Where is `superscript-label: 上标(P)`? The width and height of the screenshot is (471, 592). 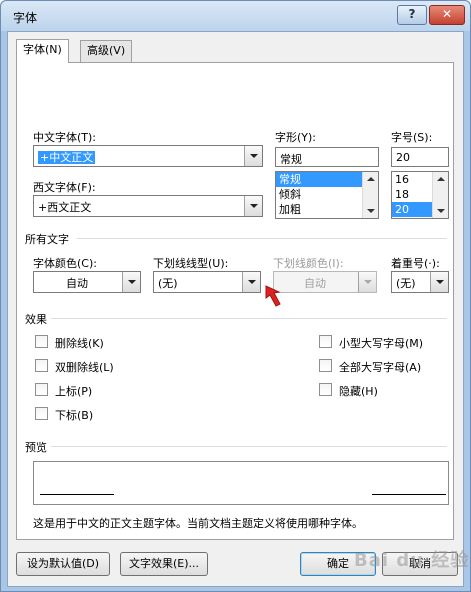
superscript-label: 上标(P) is located at coordinates (73, 391).